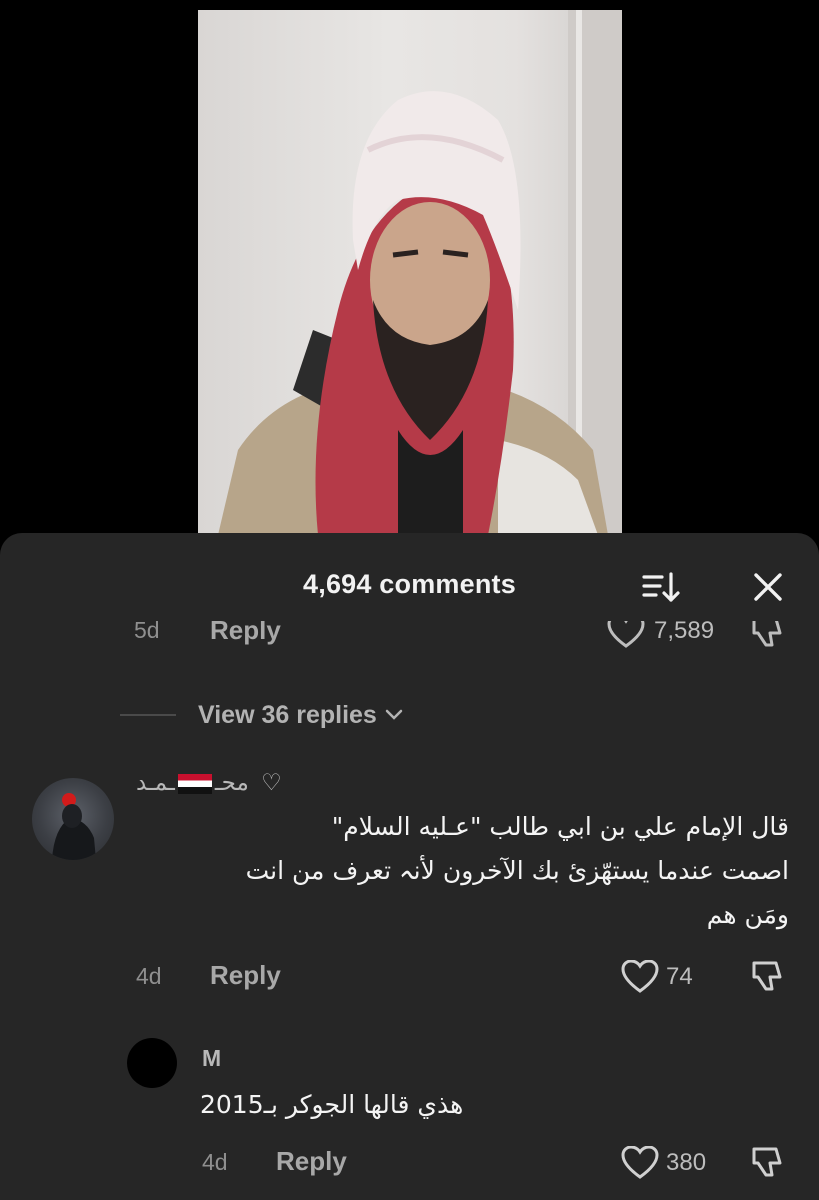 Image resolution: width=819 pixels, height=1200 pixels. What do you see at coordinates (409, 639) in the screenshot?
I see `partial-comment-footer: 5d Reply 7,589` at bounding box center [409, 639].